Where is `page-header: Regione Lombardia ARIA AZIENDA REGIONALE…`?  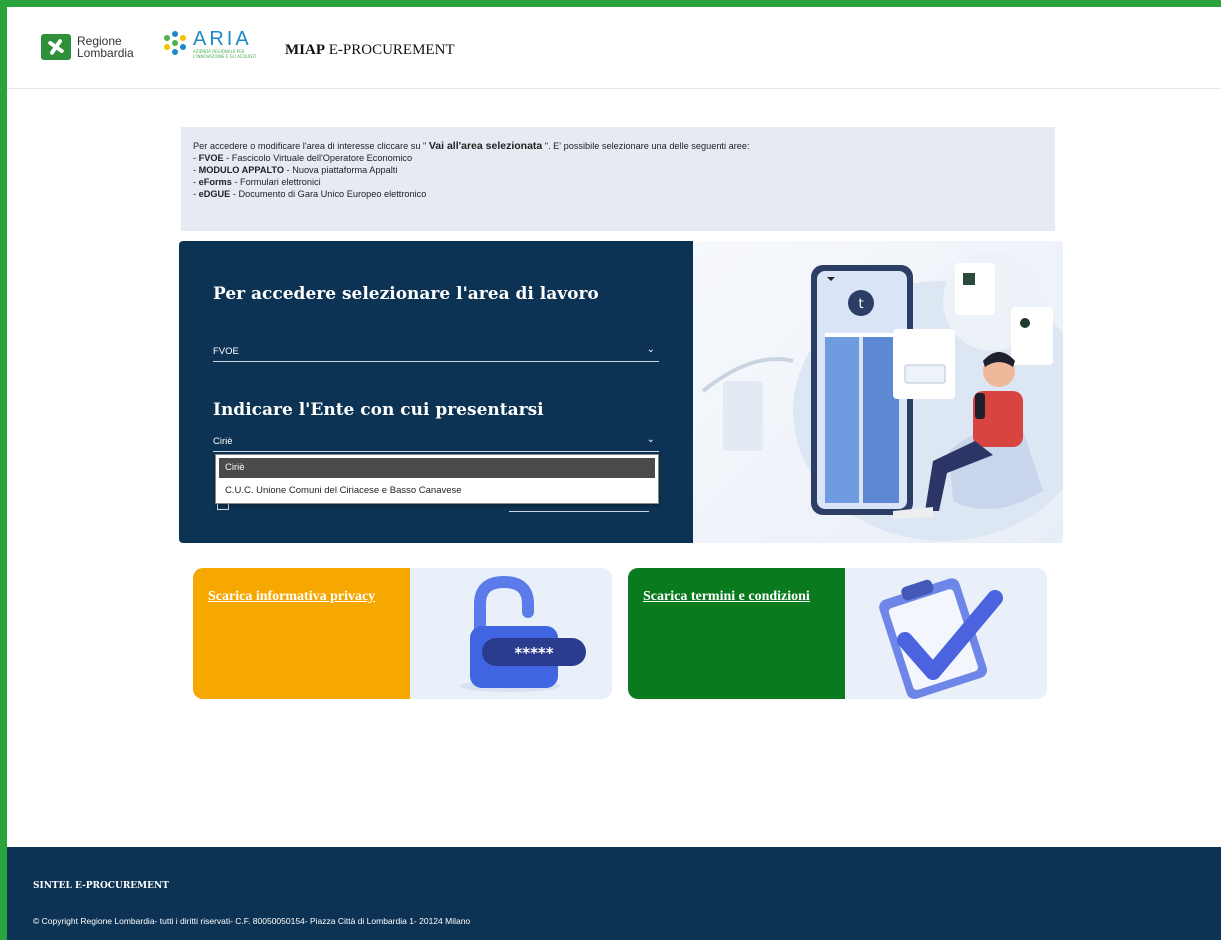
page-header: Regione Lombardia ARIA AZIENDA REGIONALE… is located at coordinates (614, 48).